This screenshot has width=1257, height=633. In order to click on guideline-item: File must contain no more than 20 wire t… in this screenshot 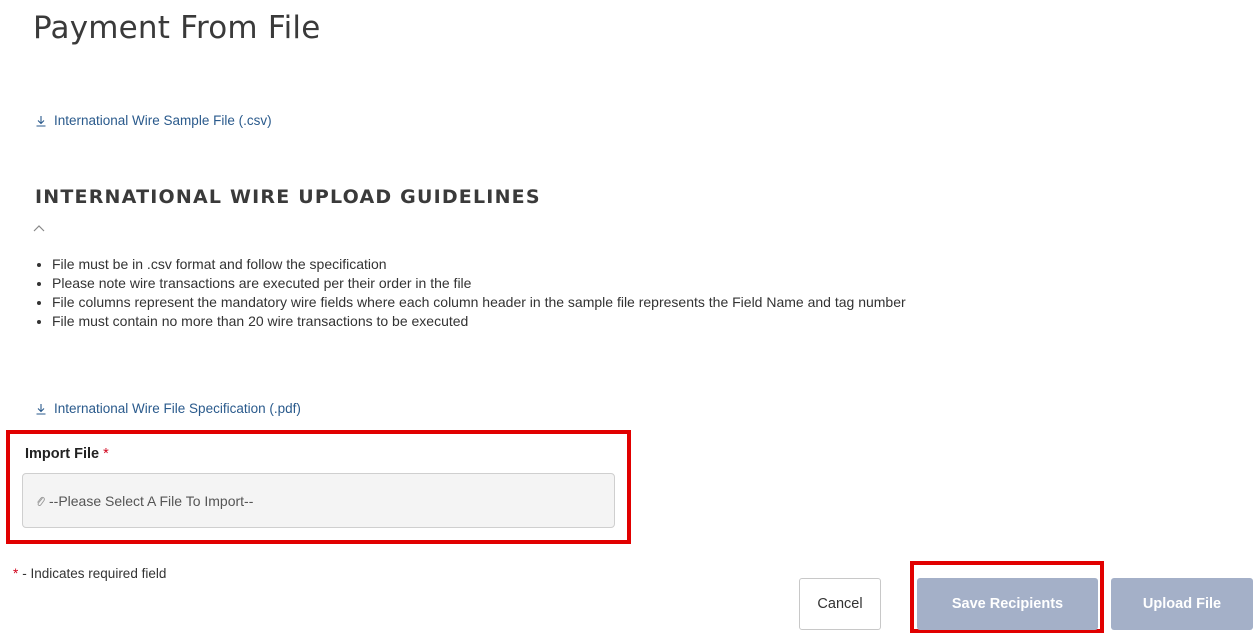, I will do `click(479, 321)`.